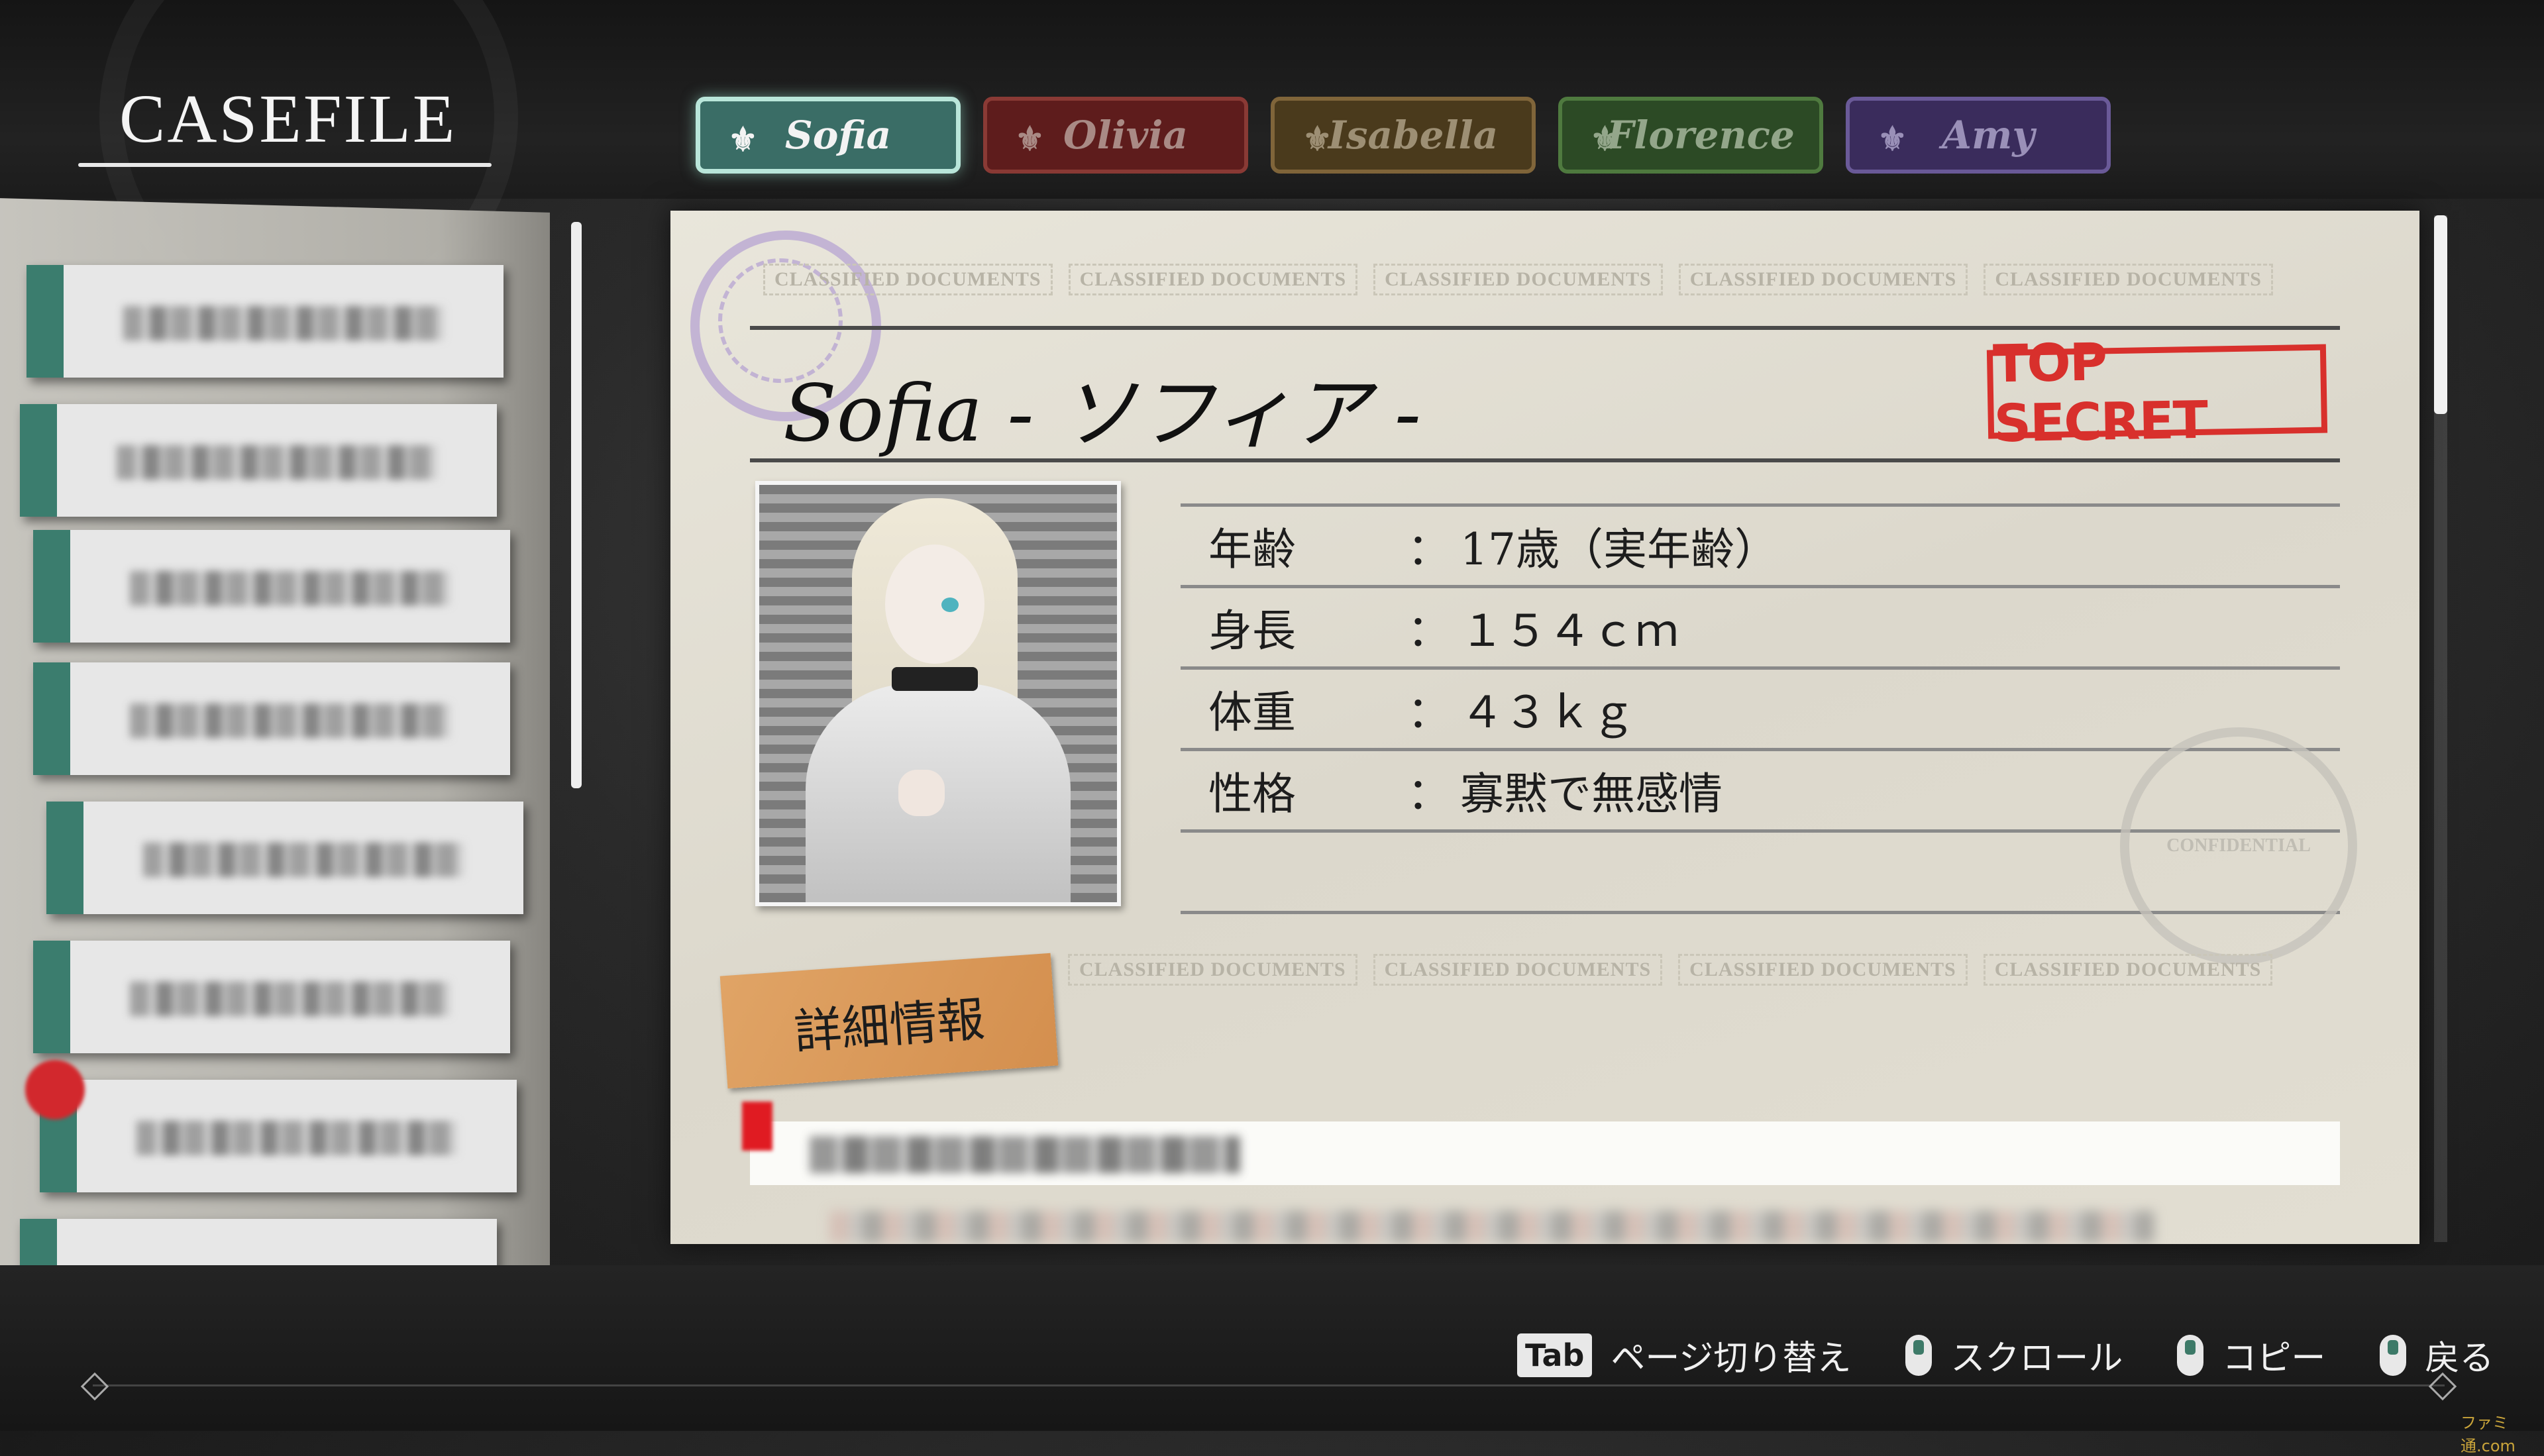 This screenshot has height=1456, width=2544. I want to click on confidential-label: CONFIDENTIAL, so click(2238, 845).